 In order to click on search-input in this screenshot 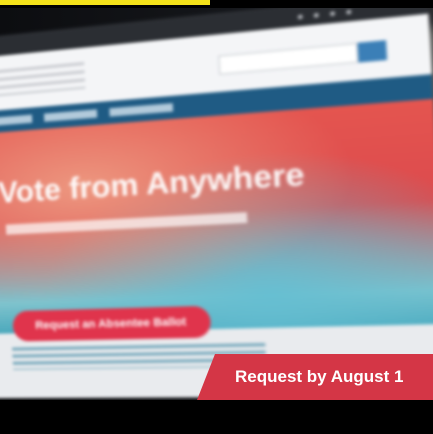, I will do `click(288, 59)`.